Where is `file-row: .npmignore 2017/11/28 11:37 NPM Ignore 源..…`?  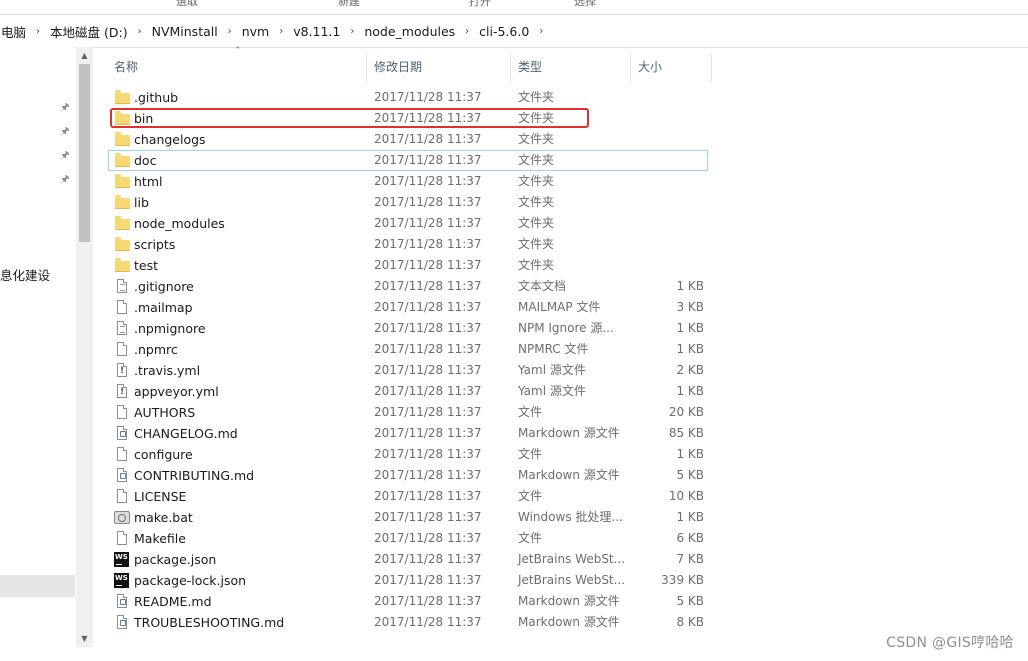 file-row: .npmignore 2017/11/28 11:37 NPM Ignore 源..… is located at coordinates (408, 328).